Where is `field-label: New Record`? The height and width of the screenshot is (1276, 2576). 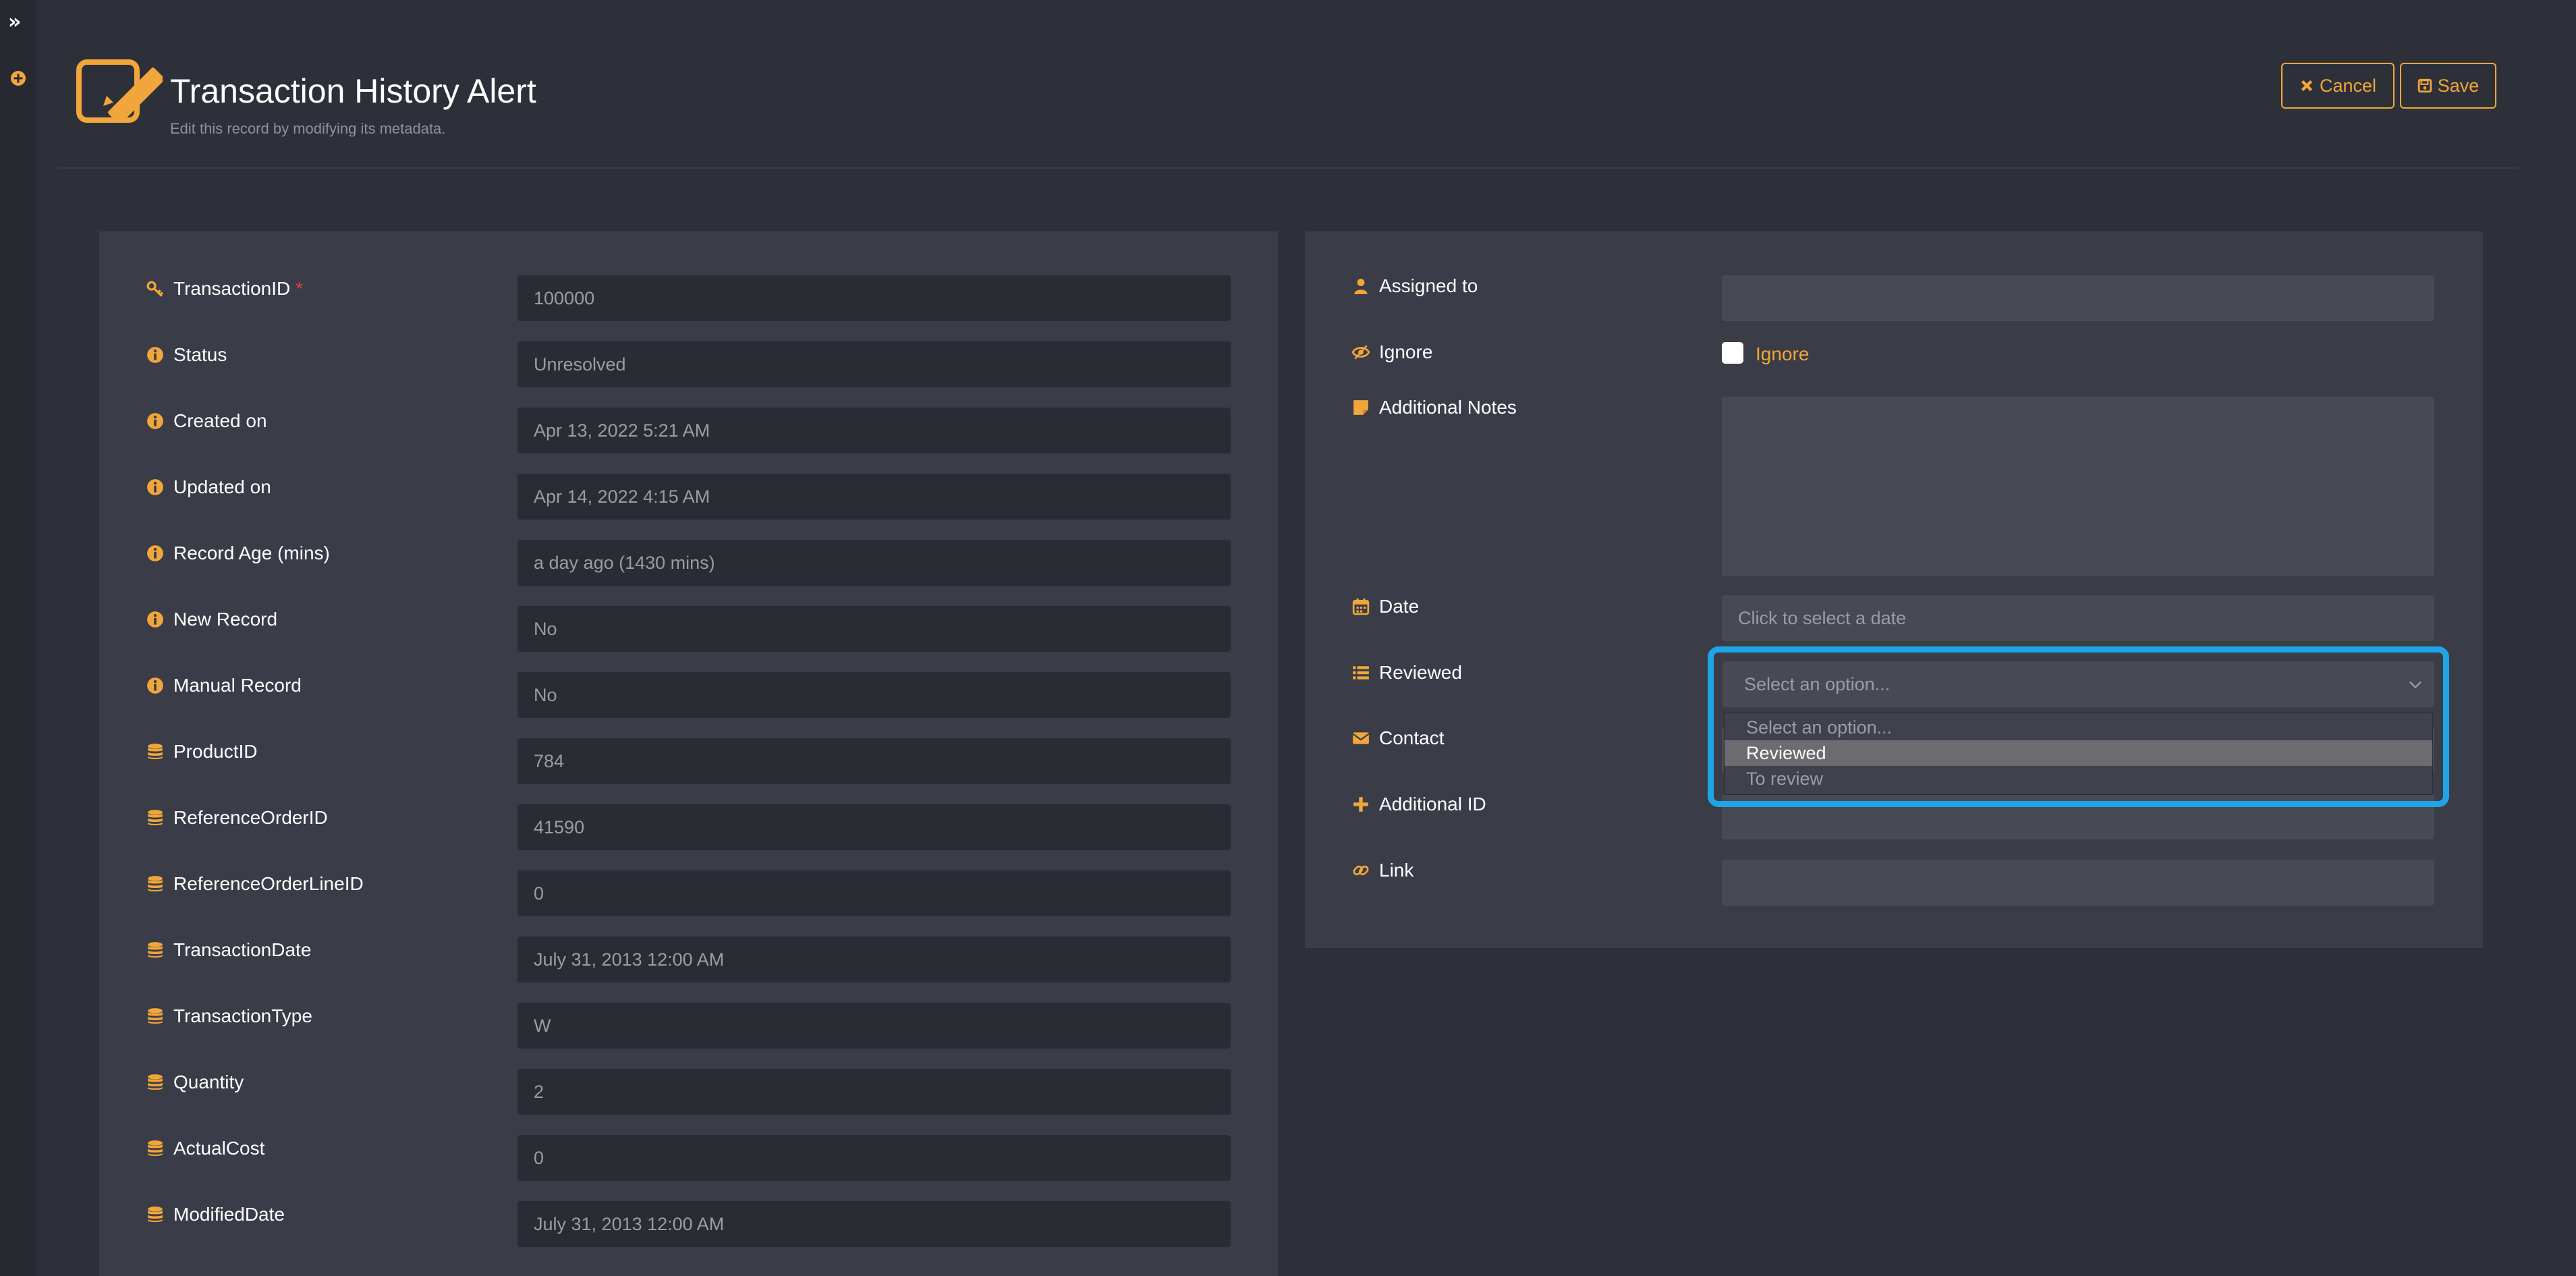 field-label: New Record is located at coordinates (211, 619).